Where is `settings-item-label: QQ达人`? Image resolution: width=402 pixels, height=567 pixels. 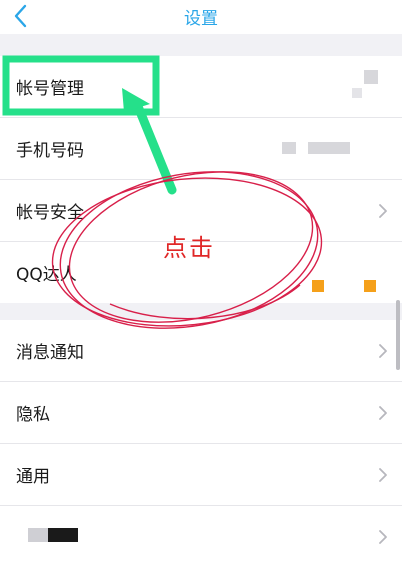
settings-item-label: QQ达人 is located at coordinates (46, 275).